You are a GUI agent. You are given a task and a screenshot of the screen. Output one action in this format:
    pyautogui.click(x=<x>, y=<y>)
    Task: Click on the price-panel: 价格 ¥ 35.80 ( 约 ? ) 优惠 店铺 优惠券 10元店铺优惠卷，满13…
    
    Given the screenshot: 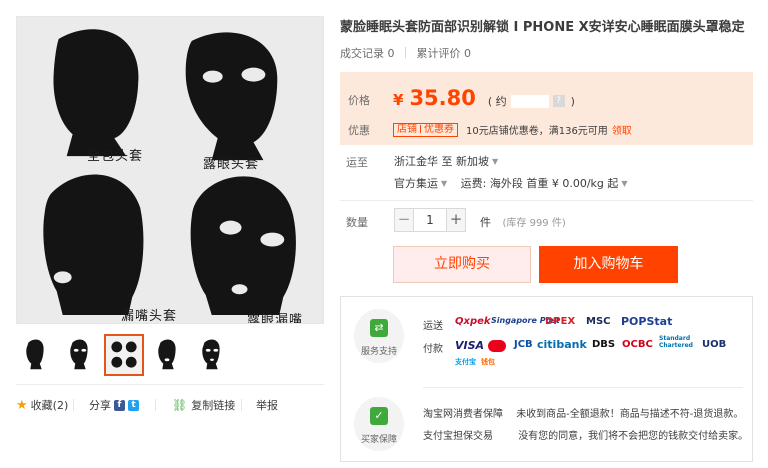 What is the action you would take?
    pyautogui.click(x=546, y=108)
    